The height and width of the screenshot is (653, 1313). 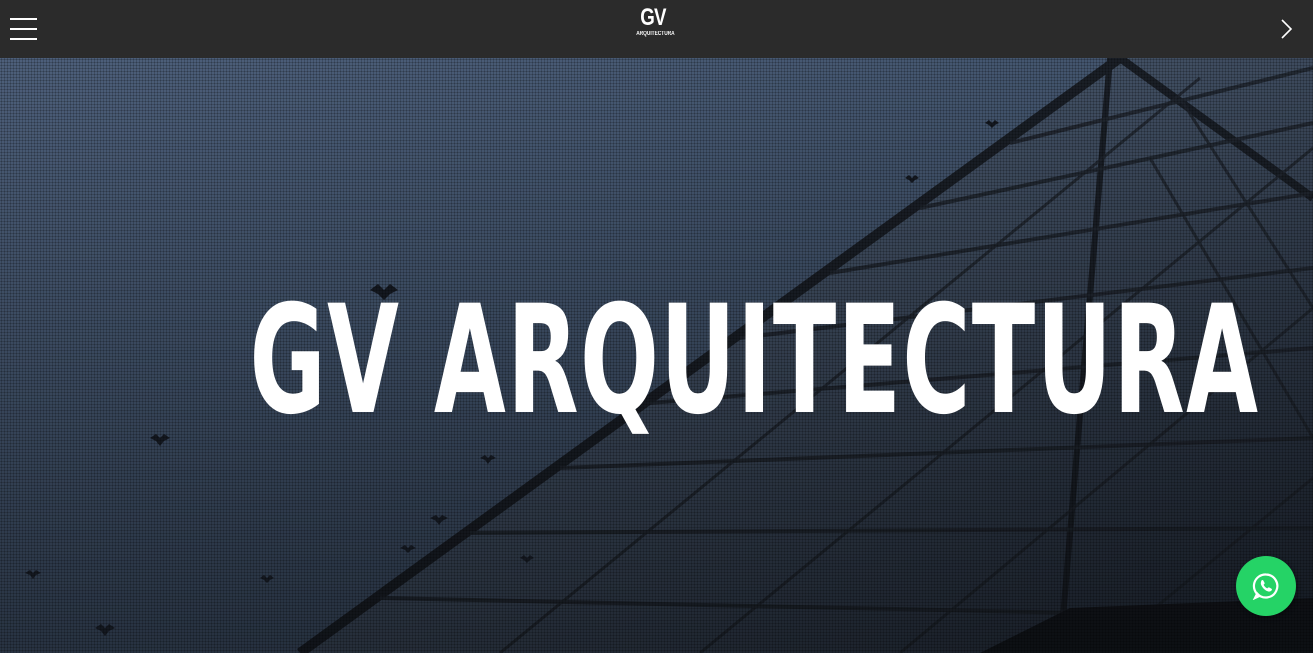 What do you see at coordinates (655, 34) in the screenshot?
I see `logo-sub-text: ARQUITECTURA` at bounding box center [655, 34].